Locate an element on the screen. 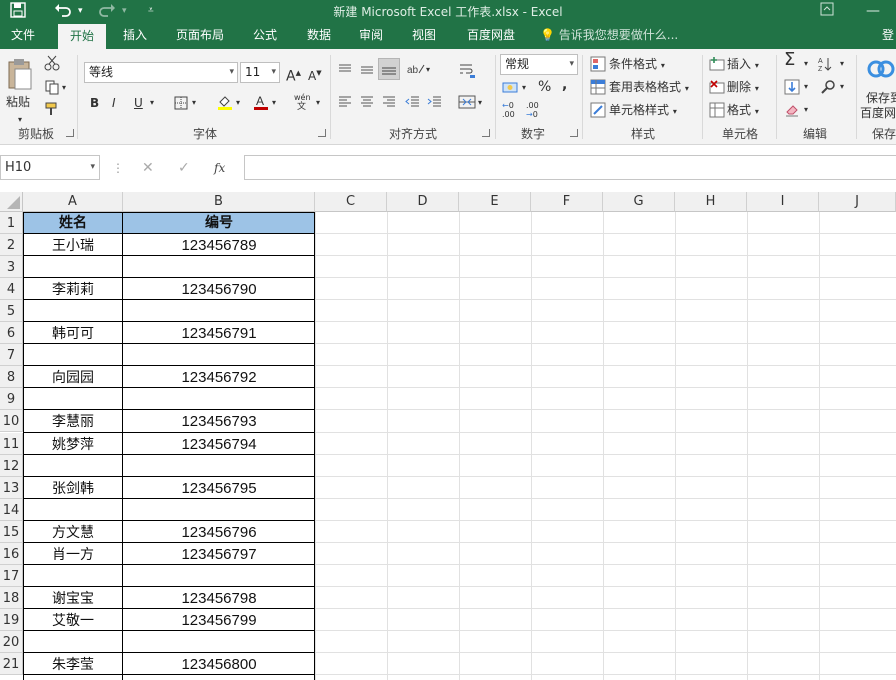 The image size is (896, 680). tab-insert: 插入 is located at coordinates (135, 35).